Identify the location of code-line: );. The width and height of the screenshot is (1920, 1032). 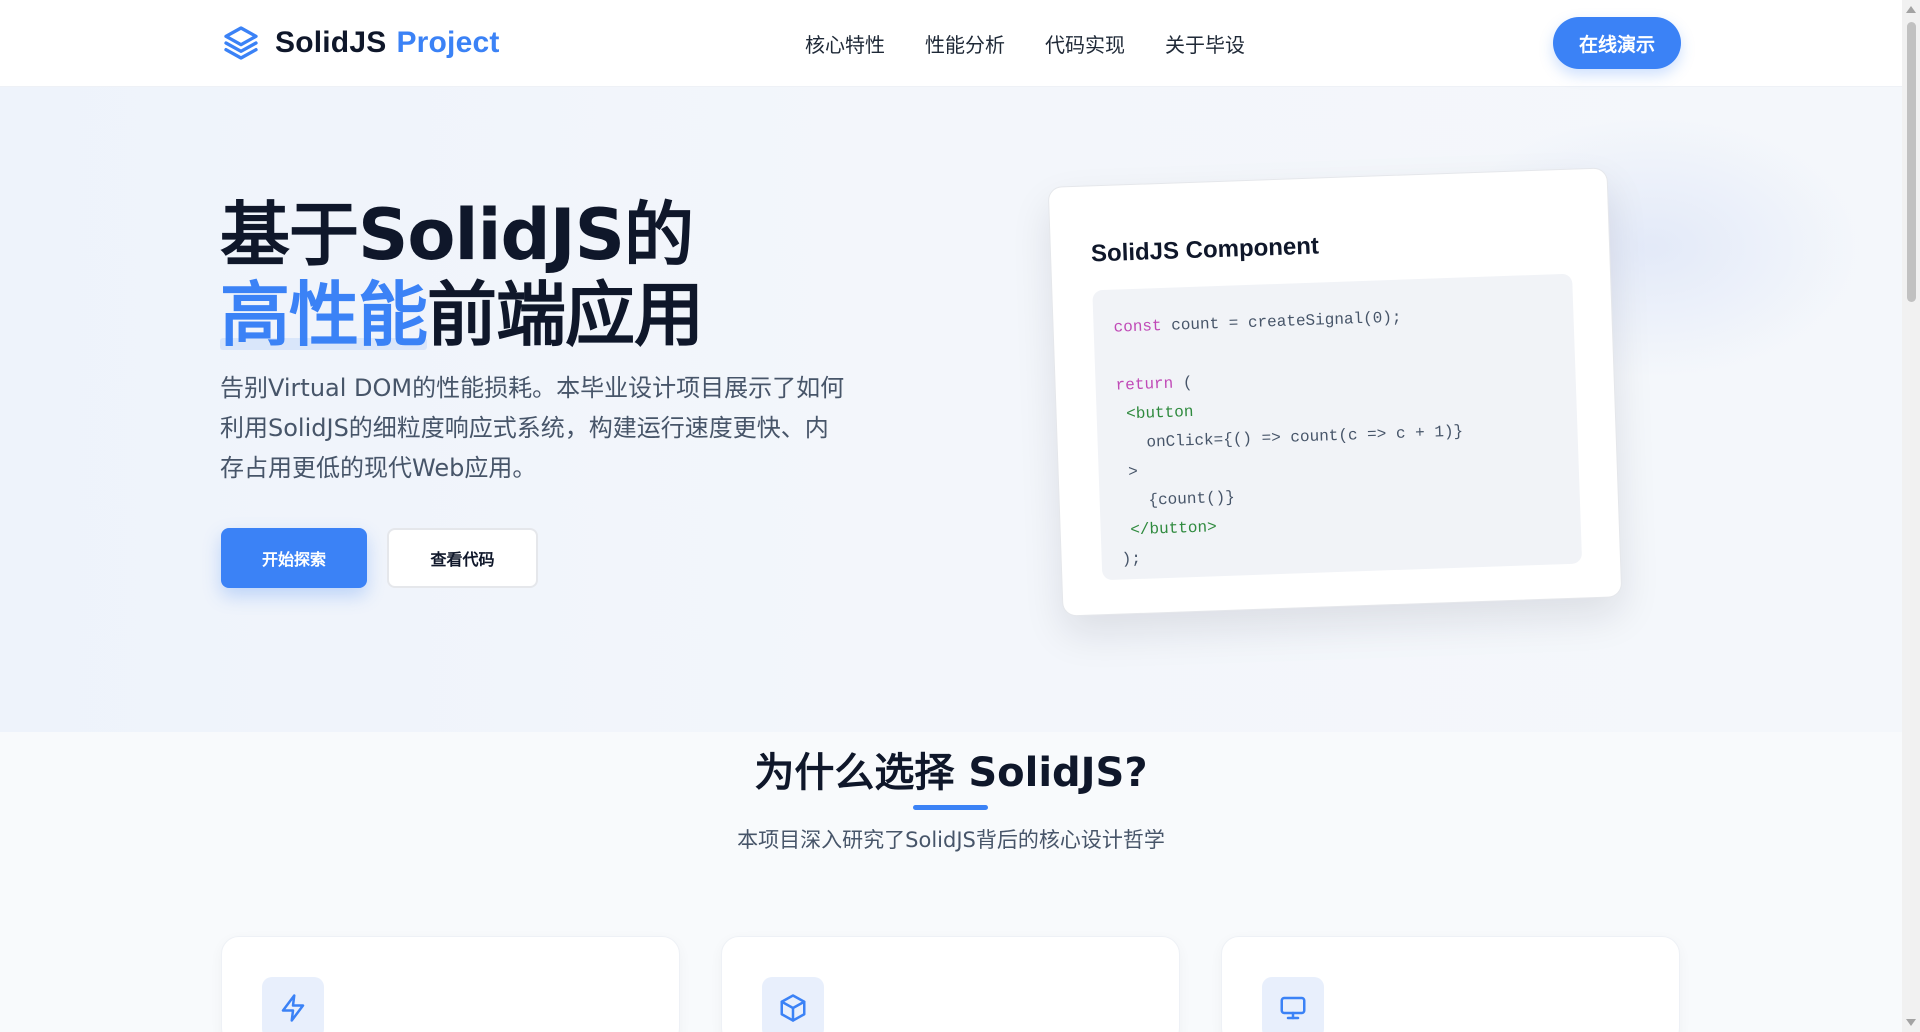
(1131, 559).